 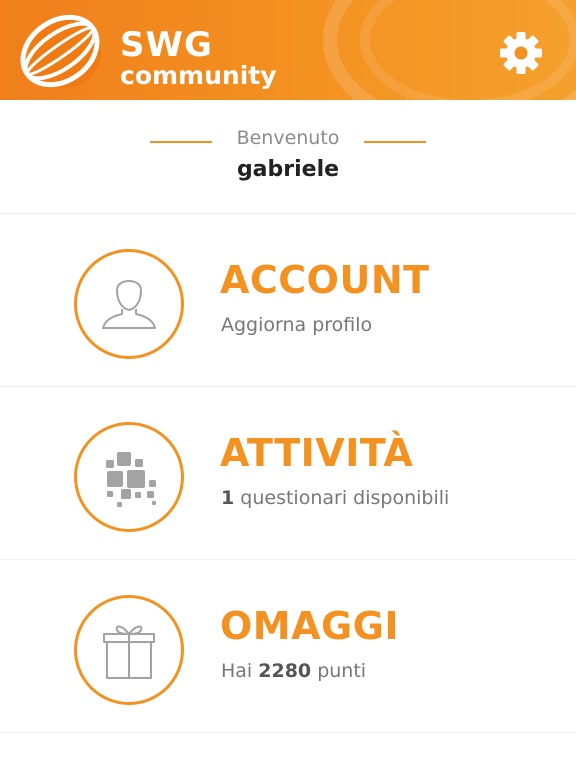 What do you see at coordinates (237, 671) in the screenshot?
I see `gifts-prefix: Hai` at bounding box center [237, 671].